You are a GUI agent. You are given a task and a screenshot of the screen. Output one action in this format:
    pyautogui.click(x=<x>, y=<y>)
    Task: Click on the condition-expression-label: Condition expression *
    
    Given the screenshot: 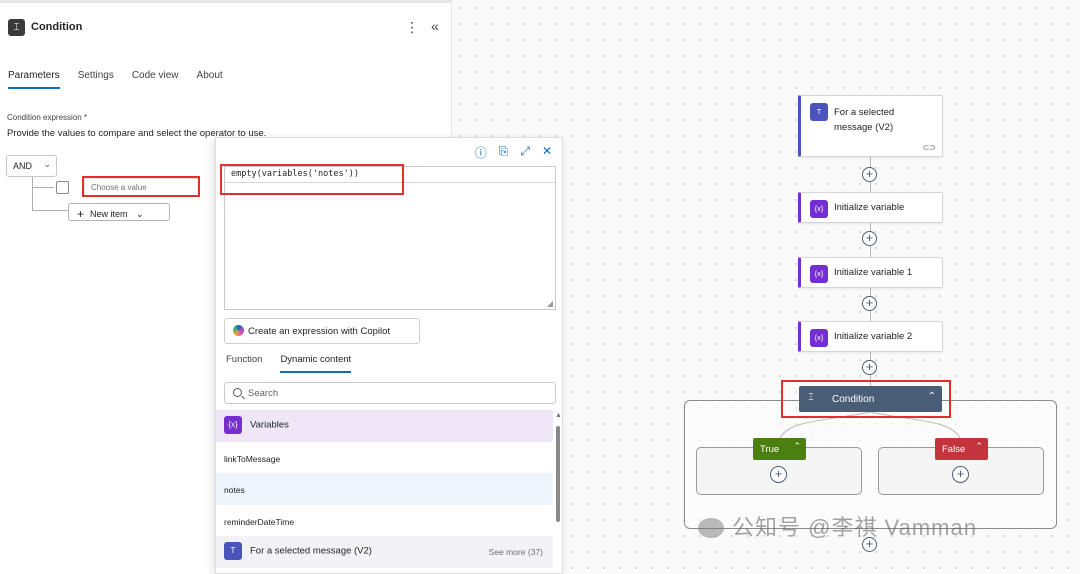 What is the action you would take?
    pyautogui.click(x=47, y=117)
    